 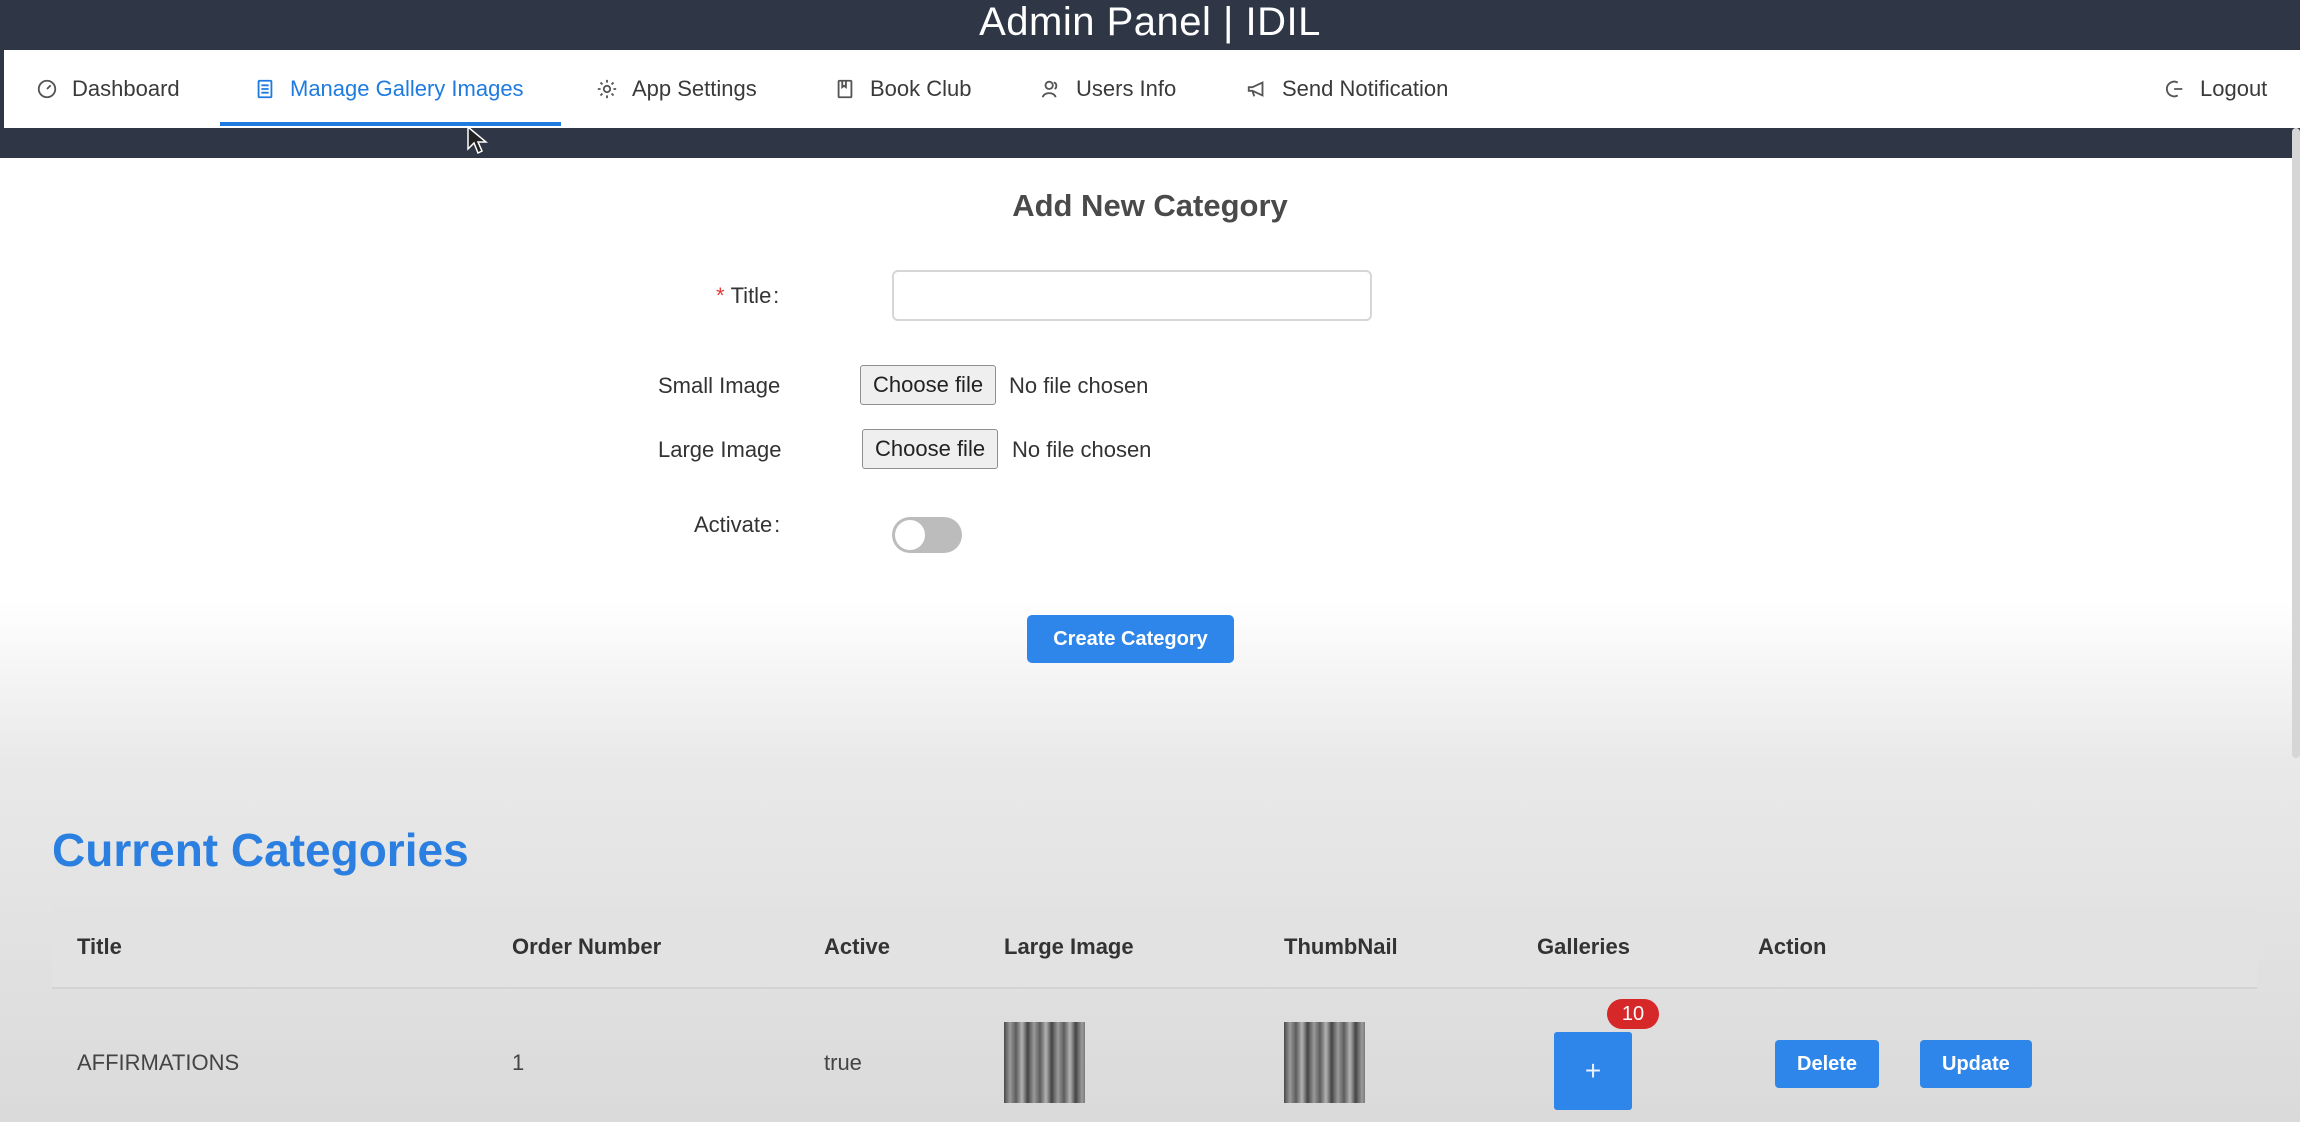 What do you see at coordinates (720, 449) in the screenshot?
I see `large-image-label: Large Image` at bounding box center [720, 449].